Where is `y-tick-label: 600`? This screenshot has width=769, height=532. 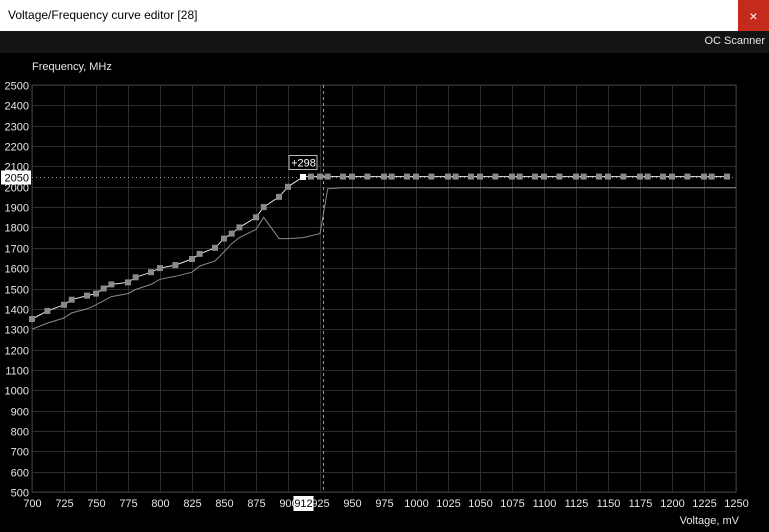
y-tick-label: 600 is located at coordinates (20, 474).